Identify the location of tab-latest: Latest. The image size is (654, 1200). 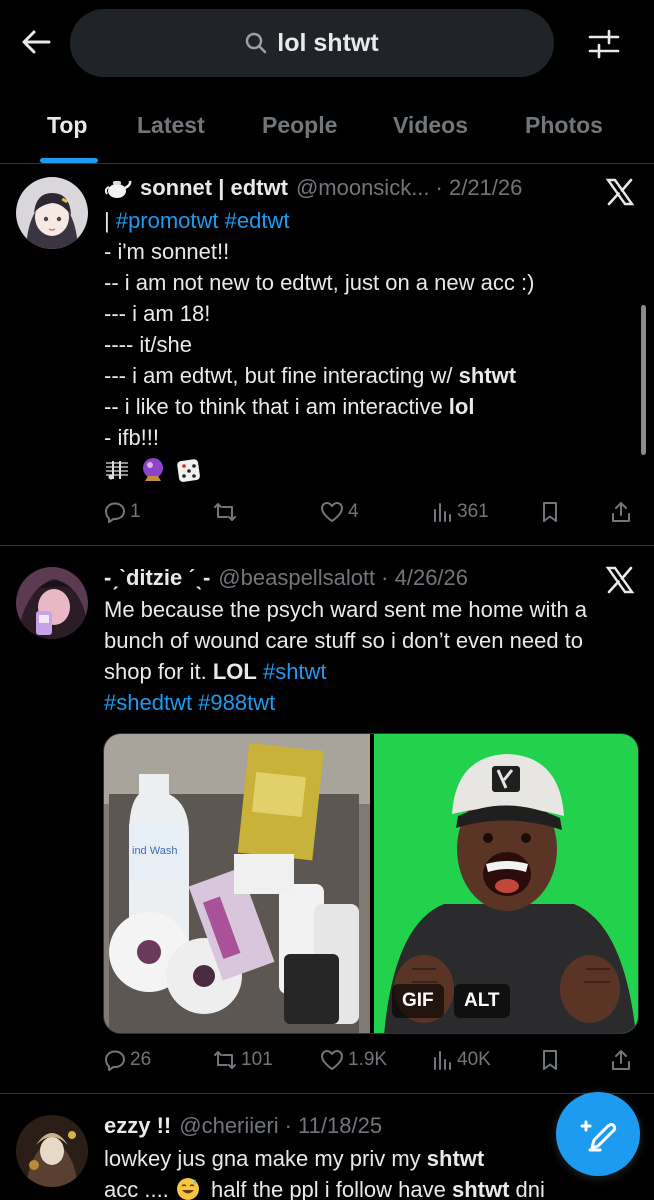
(171, 125).